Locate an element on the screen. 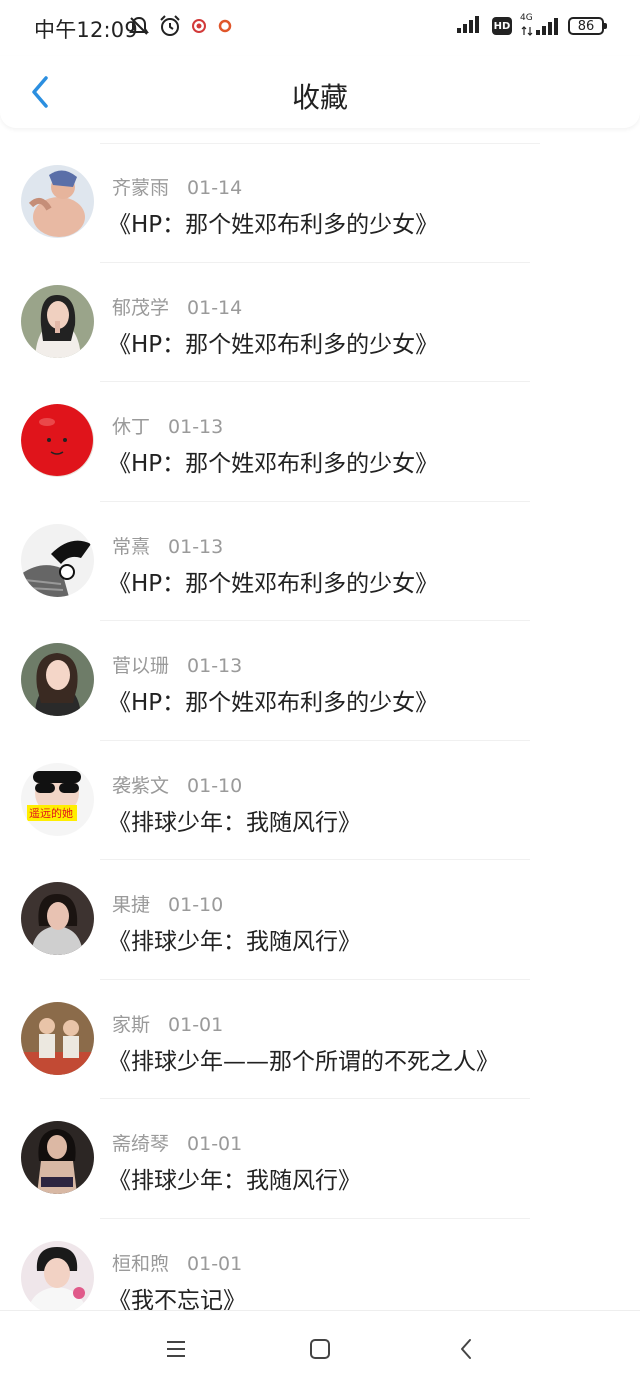 The width and height of the screenshot is (640, 1387). menu-icon is located at coordinates (176, 1349).